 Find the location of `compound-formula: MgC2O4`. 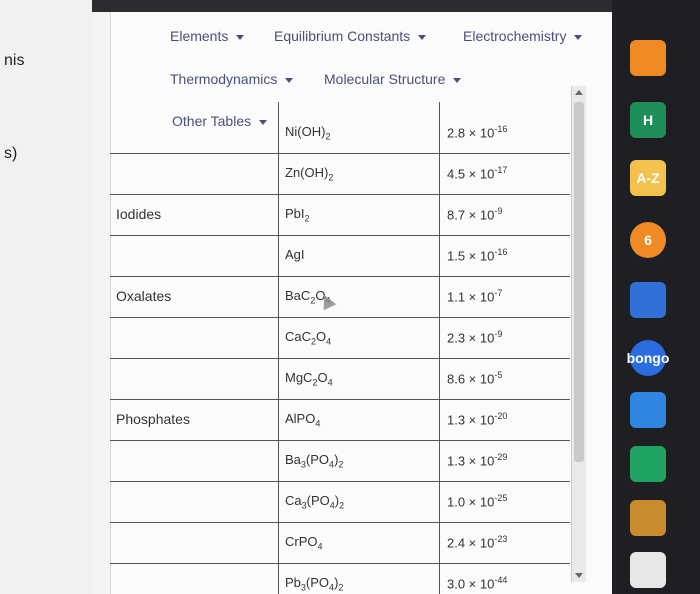

compound-formula: MgC2O4 is located at coordinates (309, 379).